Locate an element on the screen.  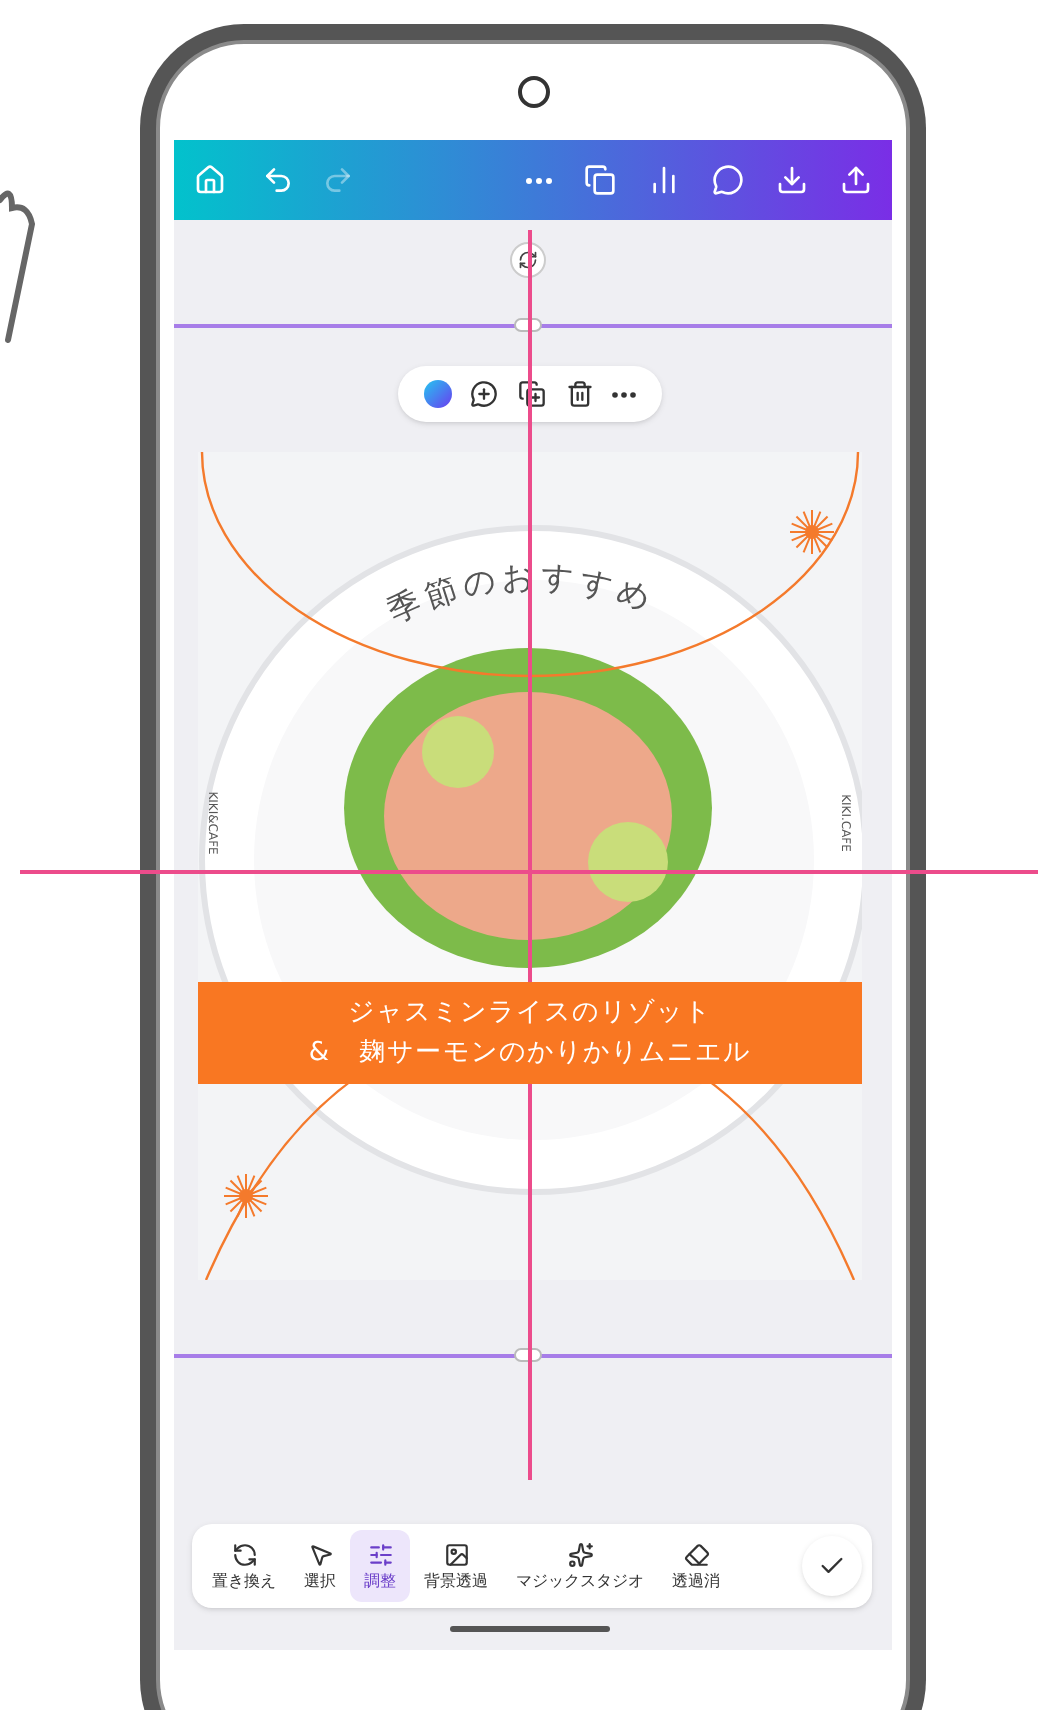
pointer-icon is located at coordinates (320, 1554).